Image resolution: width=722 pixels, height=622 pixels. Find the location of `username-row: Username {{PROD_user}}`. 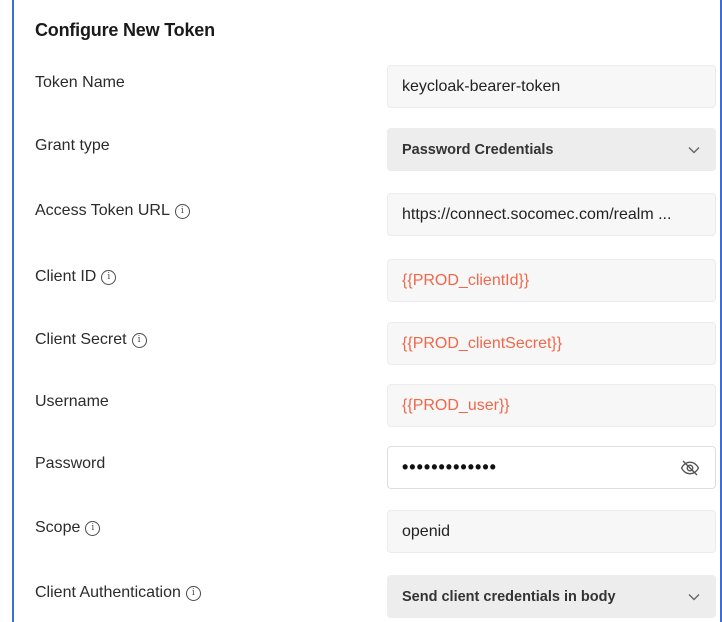

username-row: Username {{PROD_user}} is located at coordinates (361, 406).